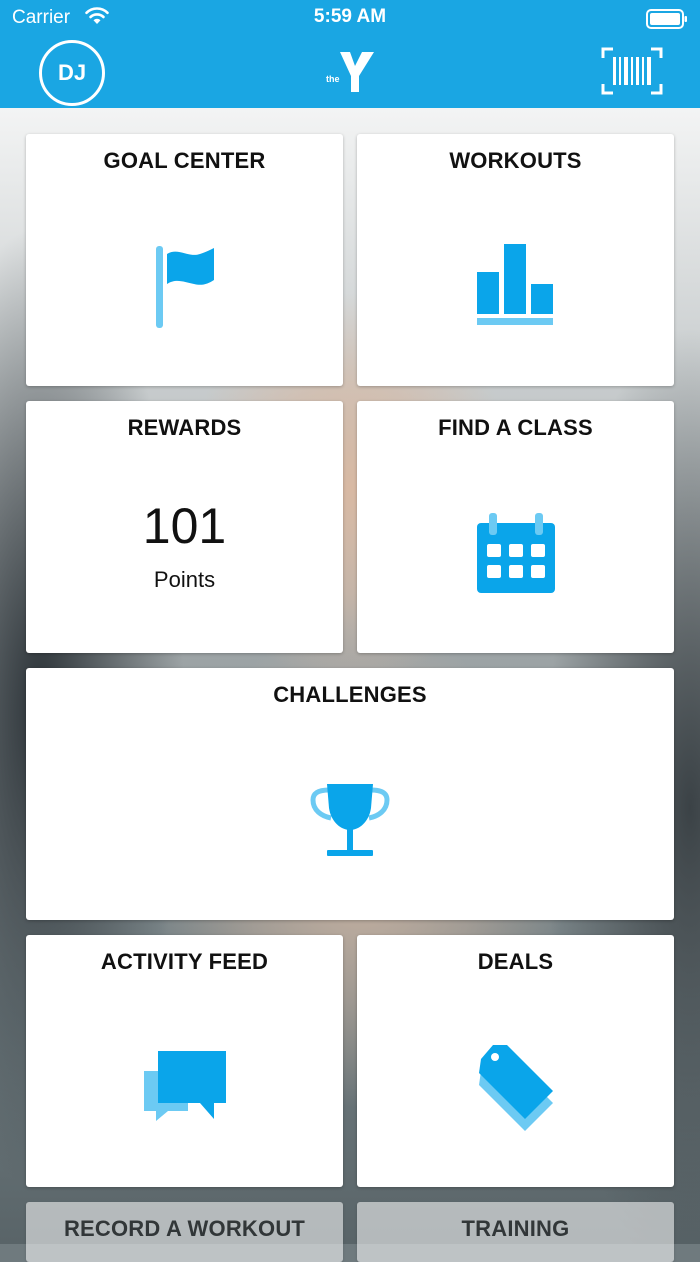 The width and height of the screenshot is (700, 1262). I want to click on chat-bubbles-icon, so click(185, 1089).